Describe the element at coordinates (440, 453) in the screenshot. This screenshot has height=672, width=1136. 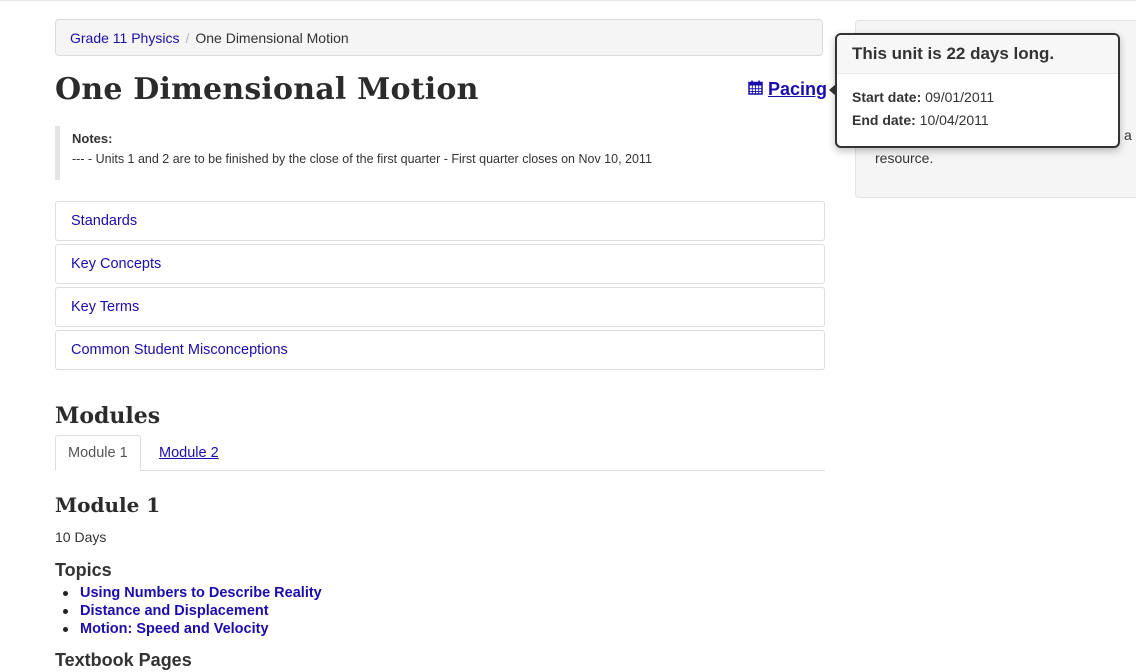
I see `module-tabs: Module 1 Module 2` at that location.